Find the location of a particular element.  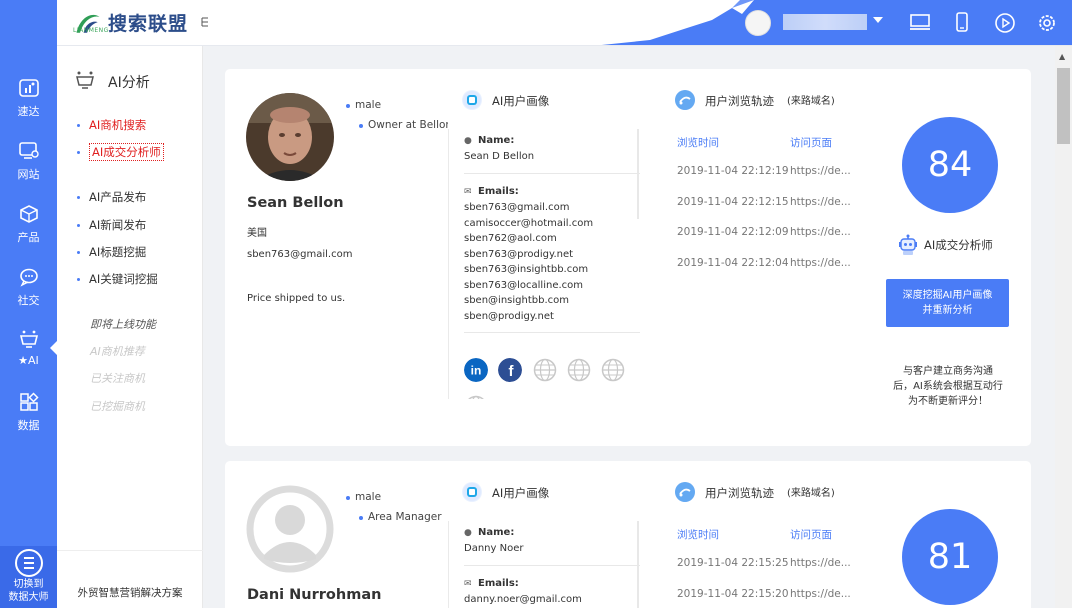

rail-label: 网站 is located at coordinates (28, 174).